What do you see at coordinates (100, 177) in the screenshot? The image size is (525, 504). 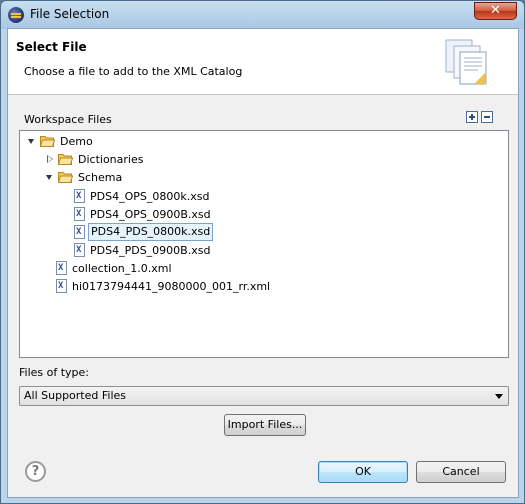 I see `tree-label: Schema` at bounding box center [100, 177].